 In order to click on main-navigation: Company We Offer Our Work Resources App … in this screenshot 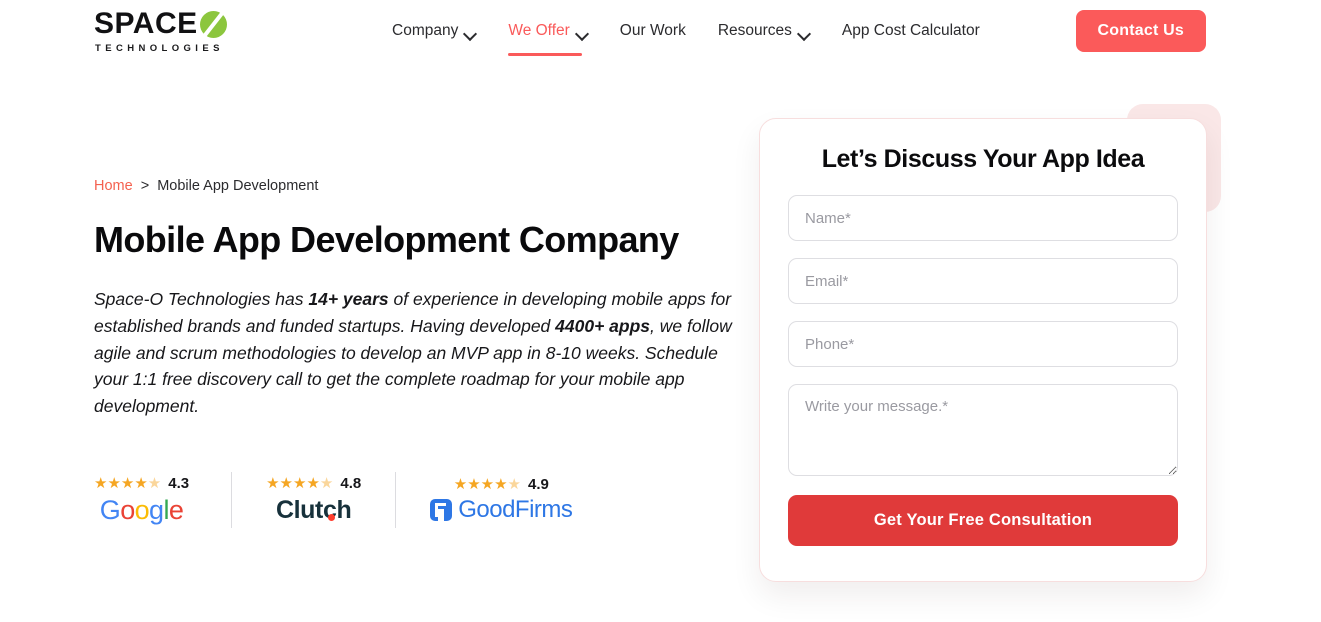, I will do `click(694, 31)`.